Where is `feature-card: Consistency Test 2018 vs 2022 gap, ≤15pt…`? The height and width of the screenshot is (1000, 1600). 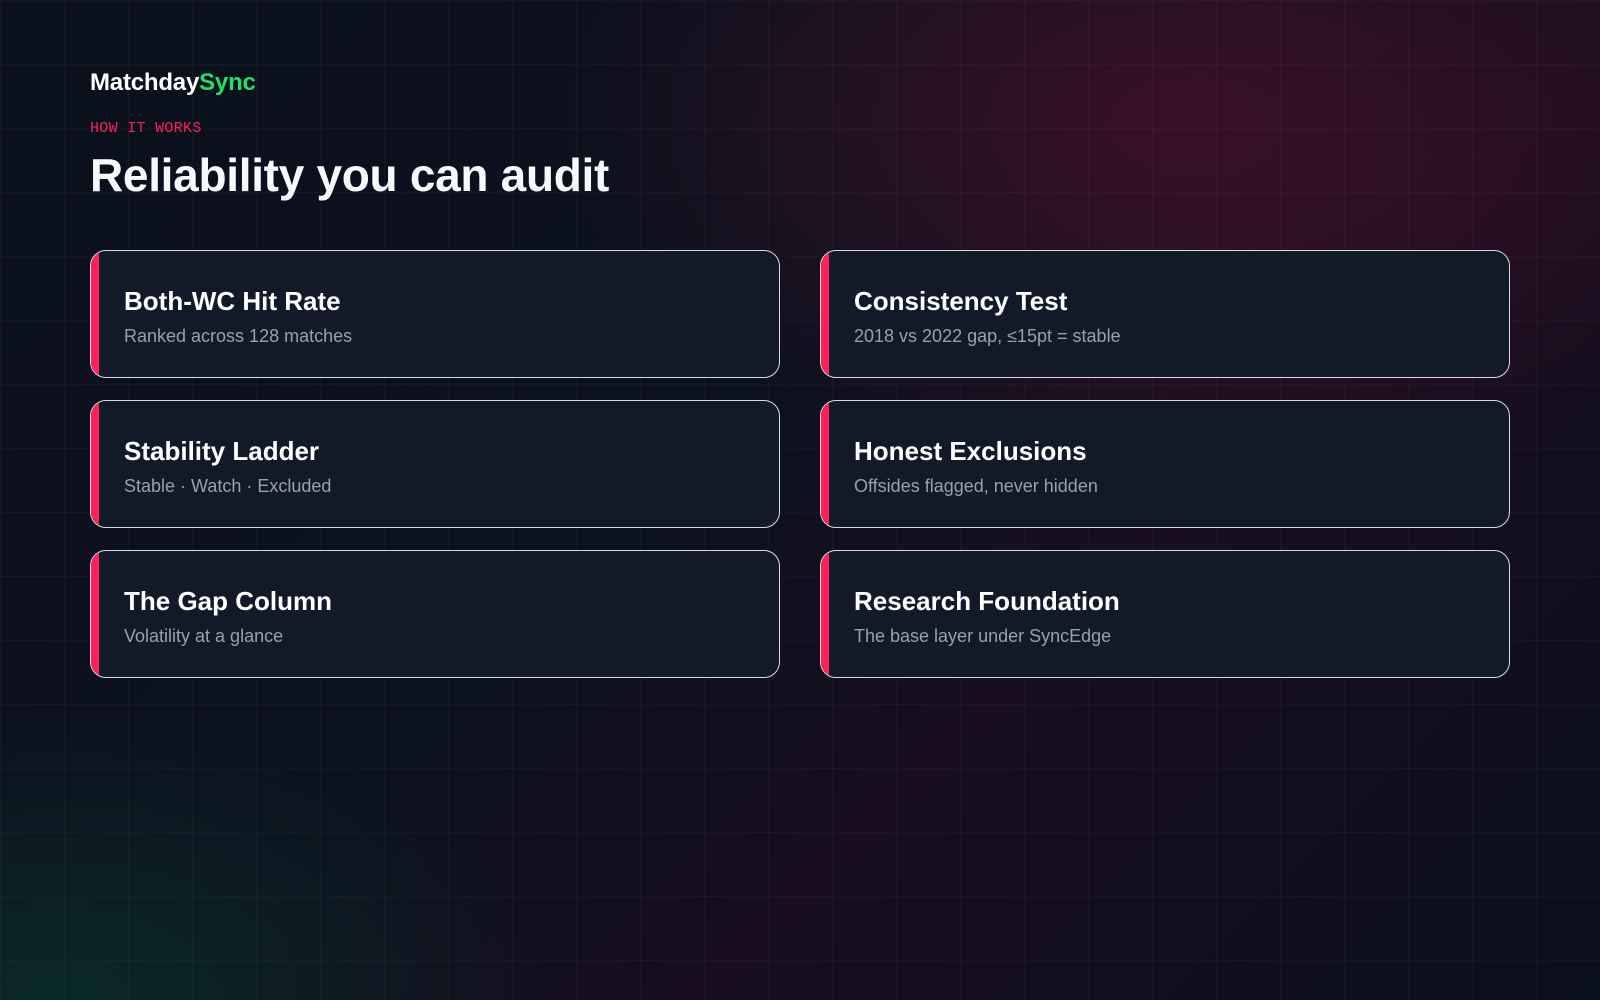 feature-card: Consistency Test 2018 vs 2022 gap, ≤15pt… is located at coordinates (1165, 314).